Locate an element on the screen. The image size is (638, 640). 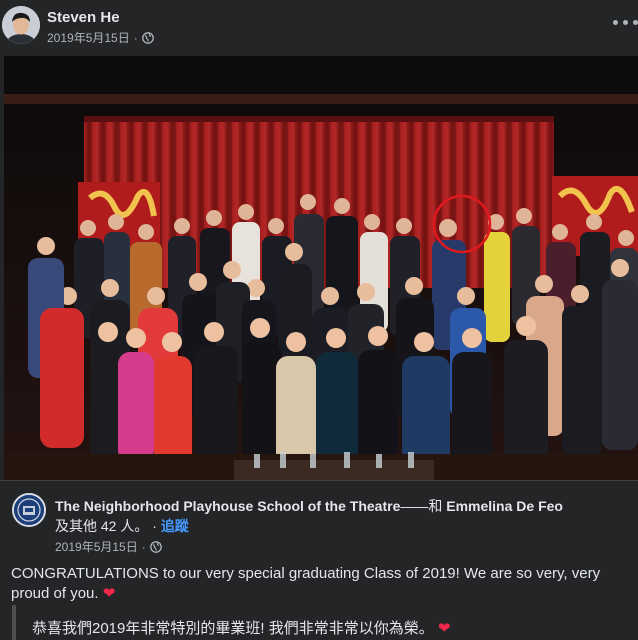
with-text: ——和 is located at coordinates (421, 506).